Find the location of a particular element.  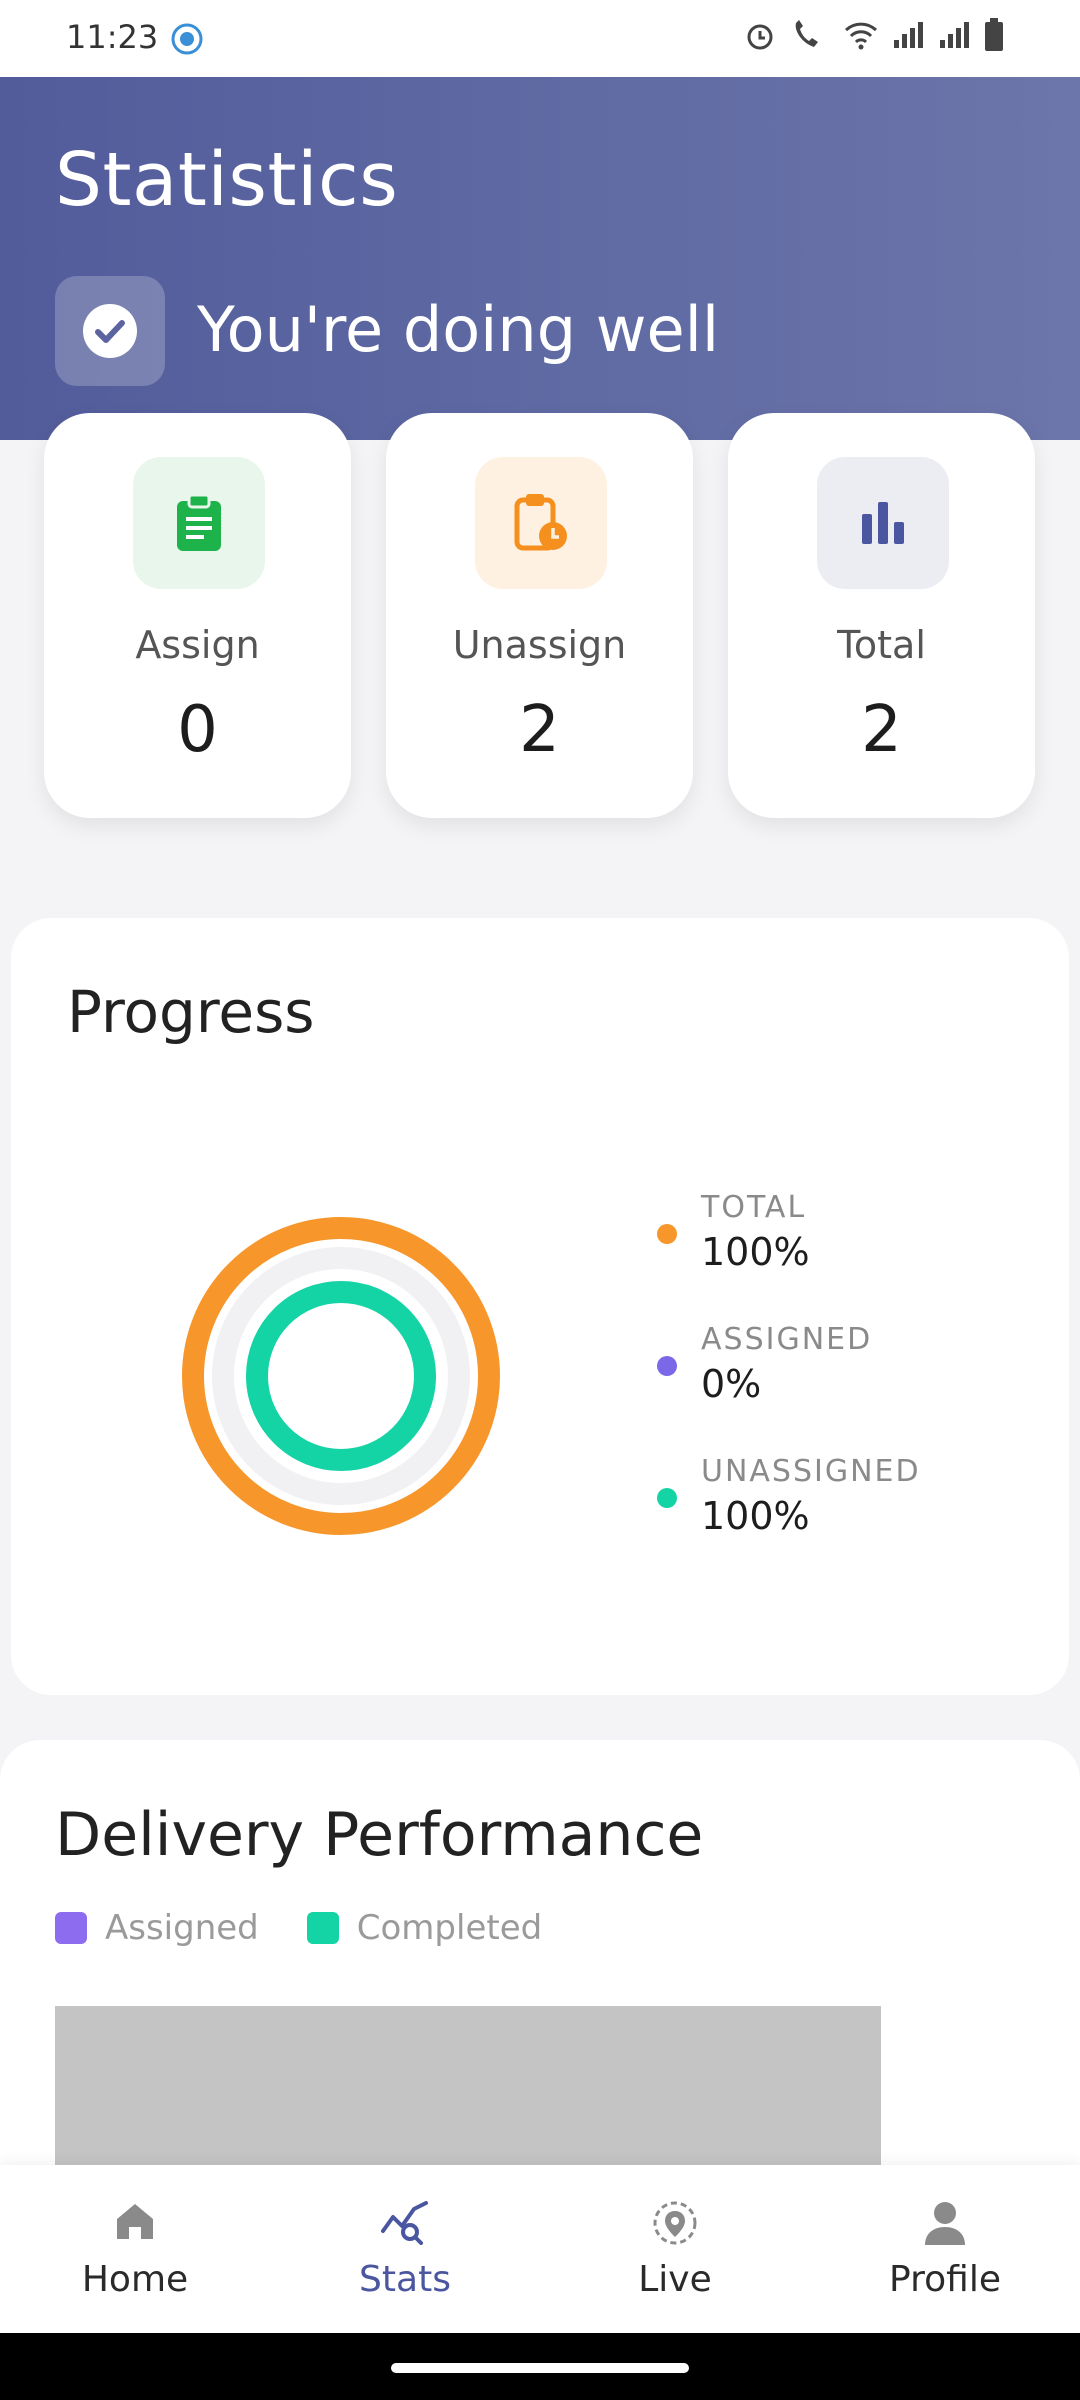

unassigned-ring is located at coordinates (341, 1376).